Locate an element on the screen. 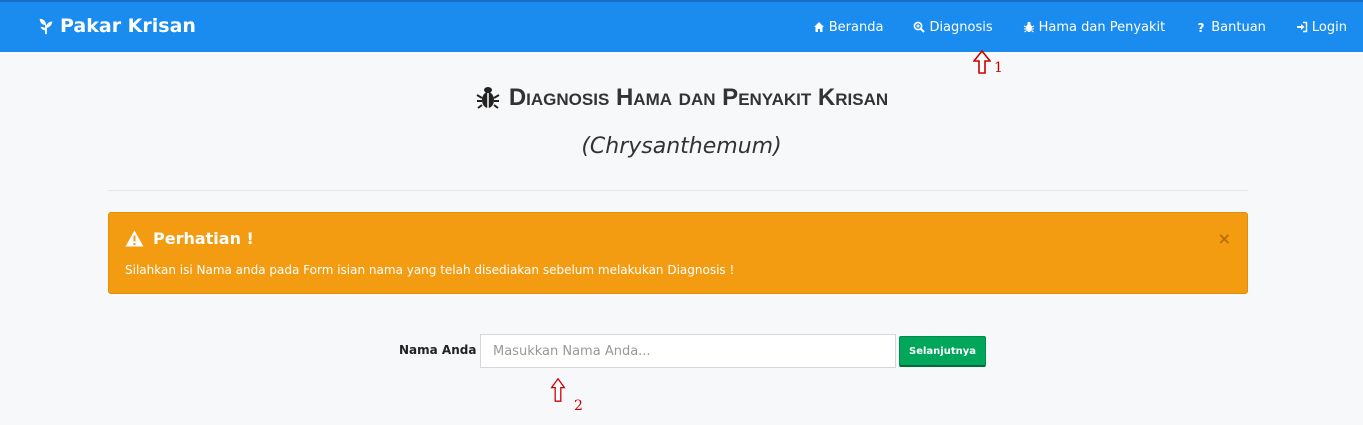  nav-item-bantuan: ? Bantuan is located at coordinates (1230, 27).